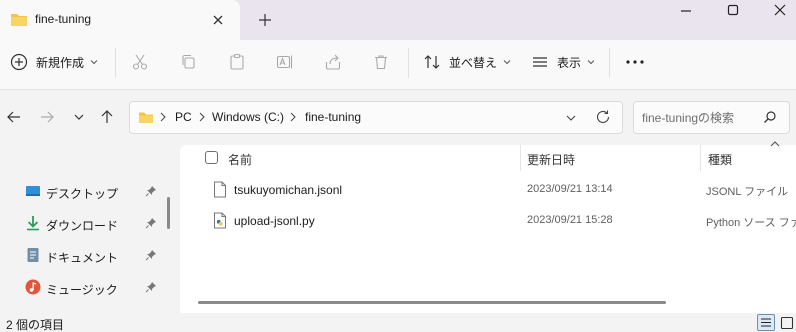 This screenshot has width=796, height=332. Describe the element at coordinates (211, 157) in the screenshot. I see `select-all-checkbox` at that location.